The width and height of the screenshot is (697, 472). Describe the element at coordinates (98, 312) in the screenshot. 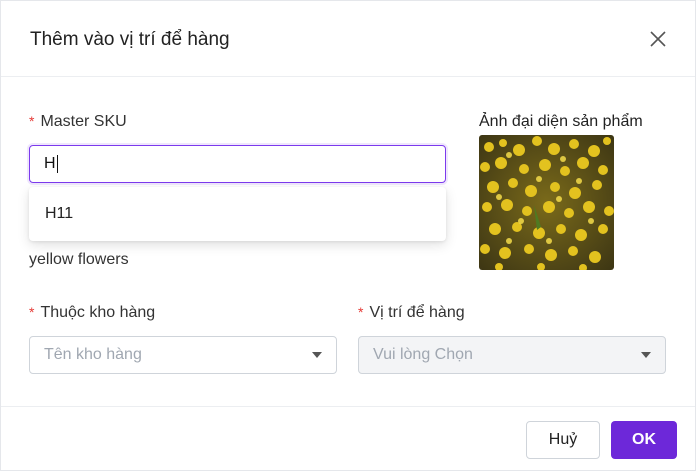

I see `warehouse-label-text: Thuộc kho hàng` at that location.